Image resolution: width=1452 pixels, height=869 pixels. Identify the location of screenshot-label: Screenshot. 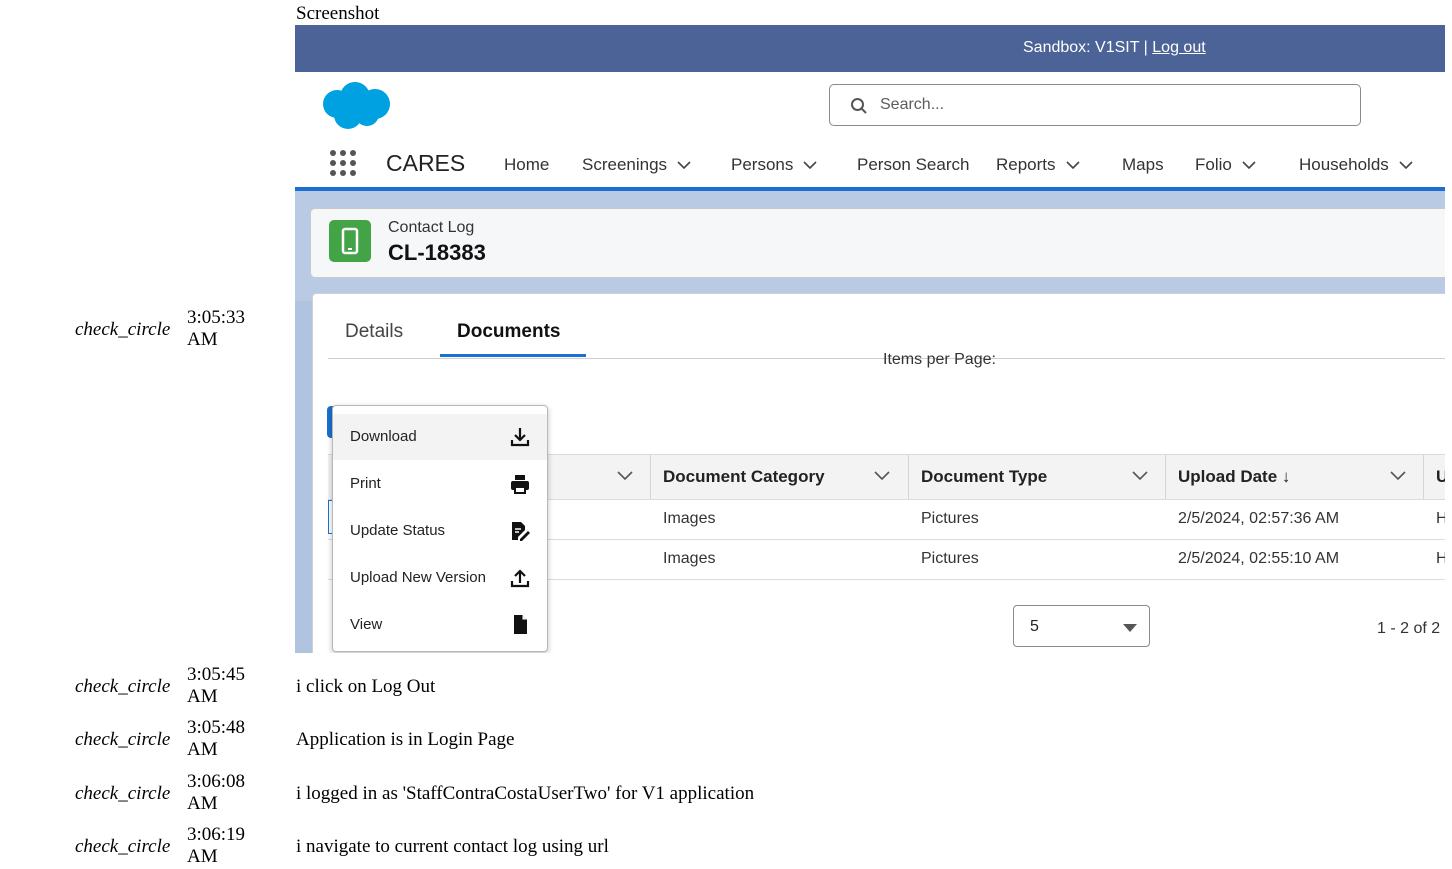
(338, 13).